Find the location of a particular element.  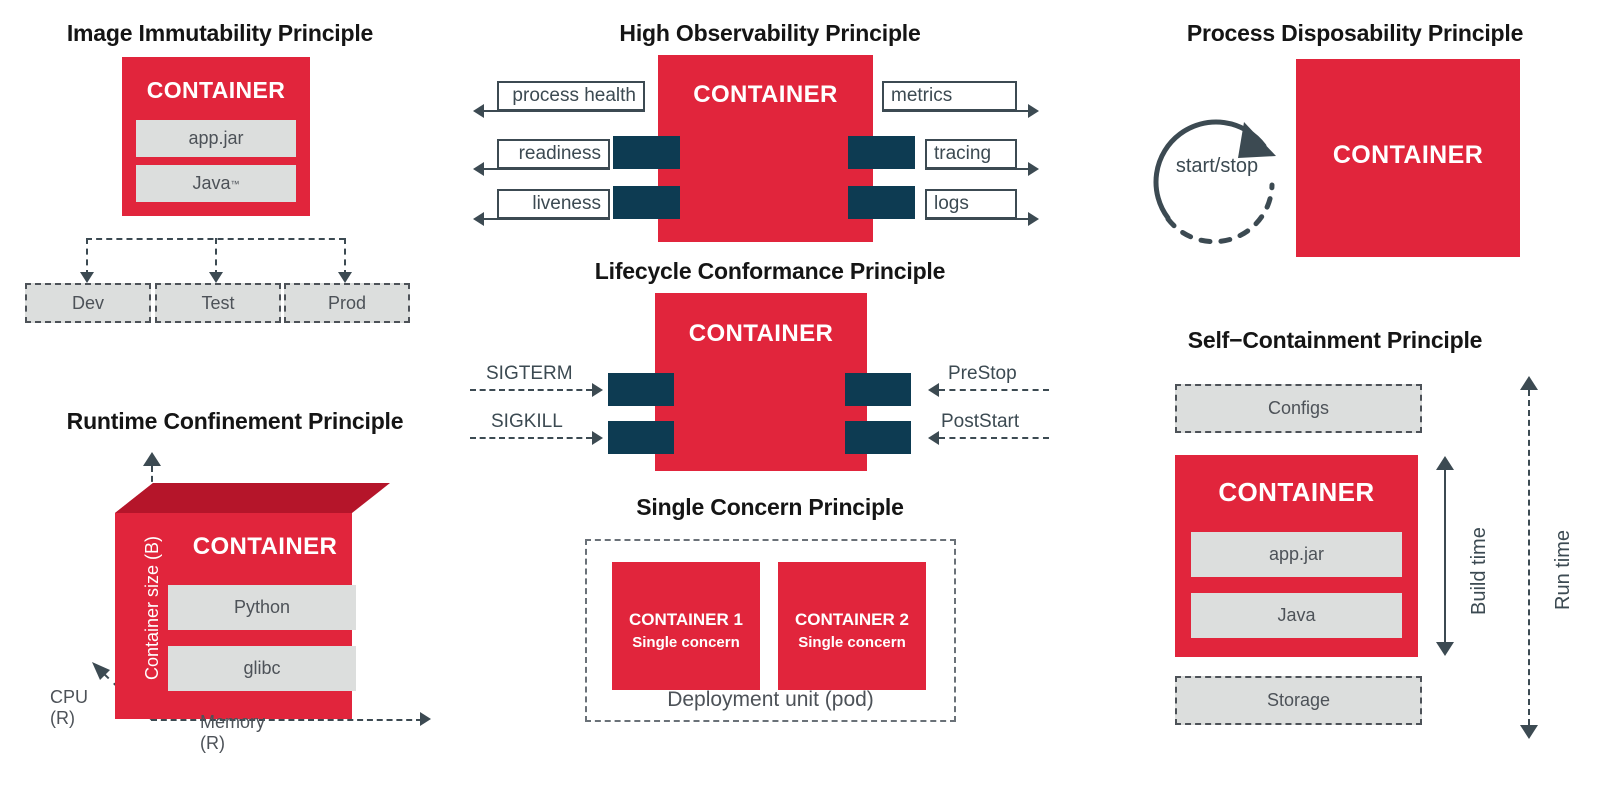

external-box-configs: Configs is located at coordinates (1298, 408).